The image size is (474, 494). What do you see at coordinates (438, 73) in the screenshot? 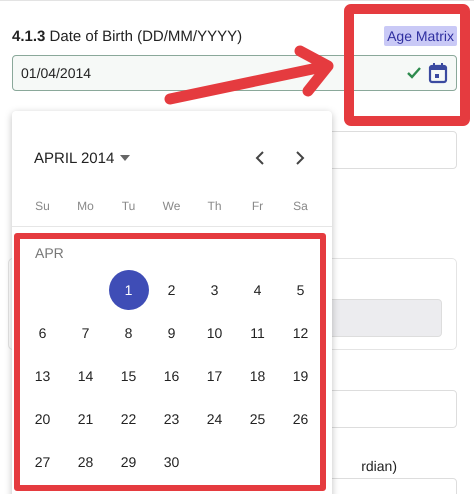
I see `calendar-icon` at bounding box center [438, 73].